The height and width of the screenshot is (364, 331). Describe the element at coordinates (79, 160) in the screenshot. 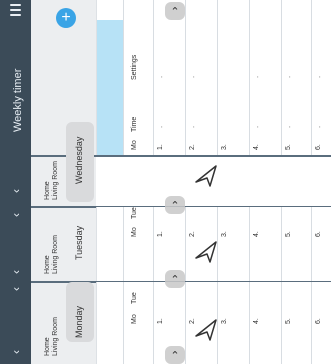

I see `day-label: Wednesday` at that location.